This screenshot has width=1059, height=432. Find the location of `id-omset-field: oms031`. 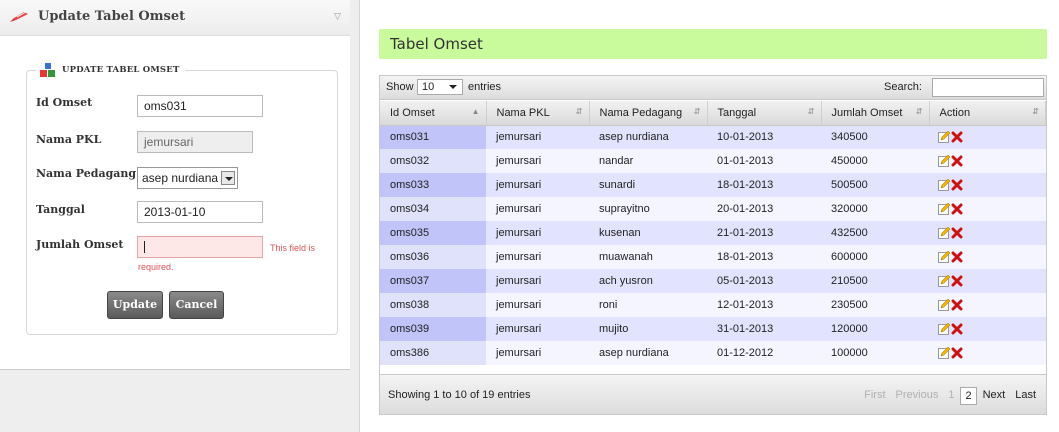

id-omset-field: oms031 is located at coordinates (200, 106).